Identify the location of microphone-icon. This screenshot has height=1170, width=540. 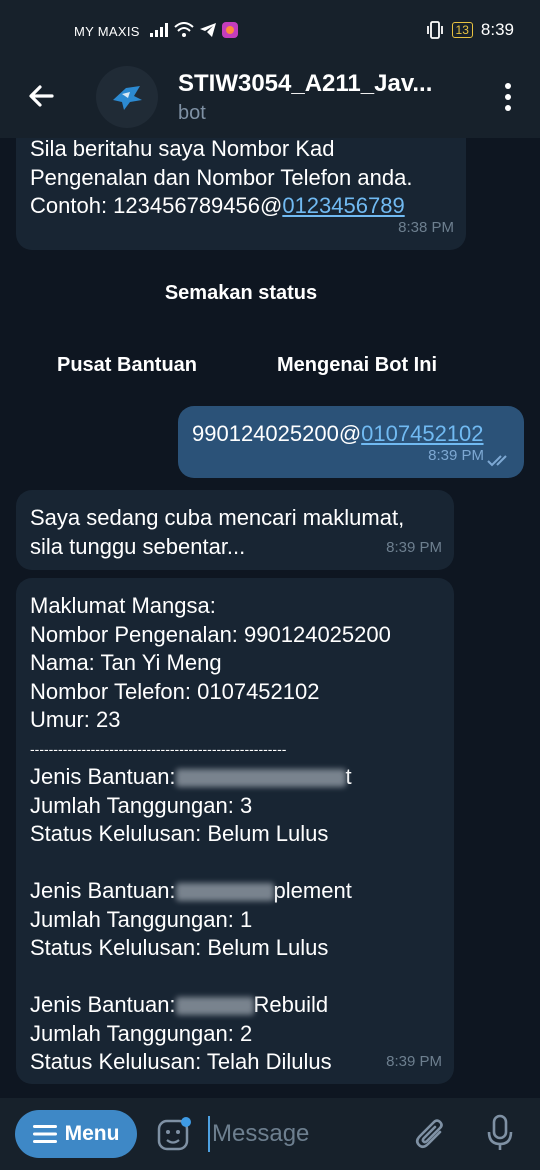
(500, 1133).